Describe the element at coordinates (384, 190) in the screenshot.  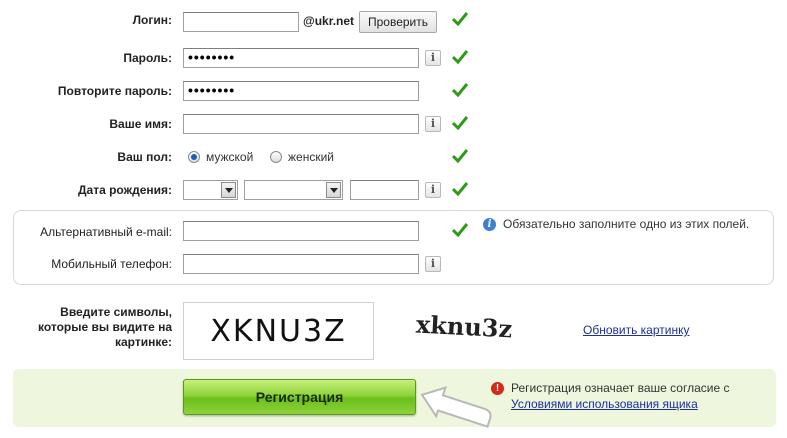
I see `birth-year-input` at that location.